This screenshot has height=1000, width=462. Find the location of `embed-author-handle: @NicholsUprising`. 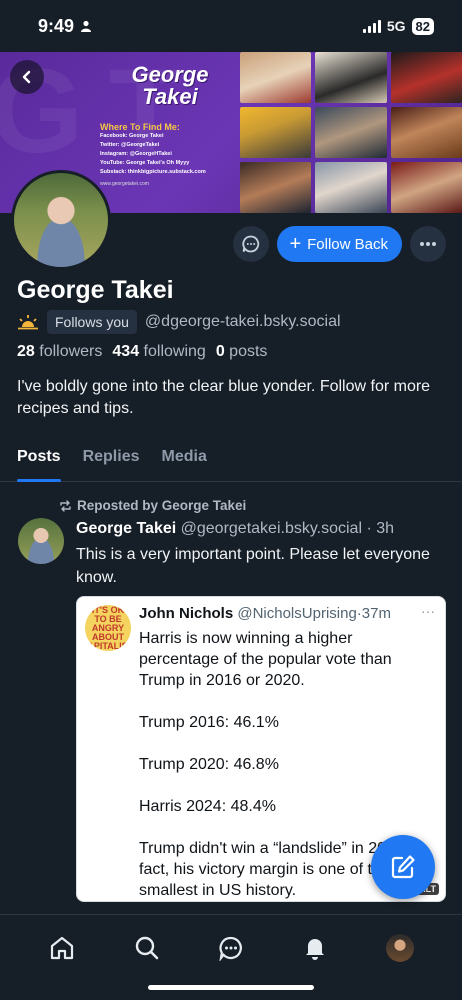

embed-author-handle: @NicholsUprising is located at coordinates (297, 613).